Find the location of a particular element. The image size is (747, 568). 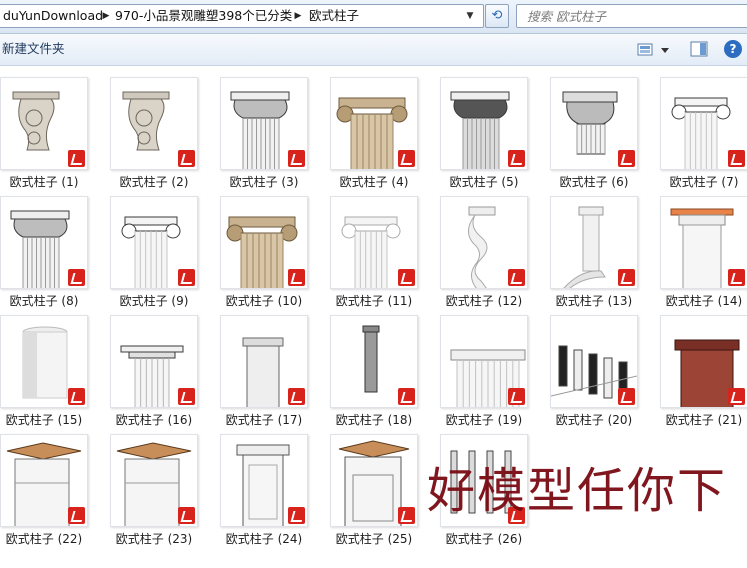

file-name: 欧式柱子 (22) is located at coordinates (44, 539).